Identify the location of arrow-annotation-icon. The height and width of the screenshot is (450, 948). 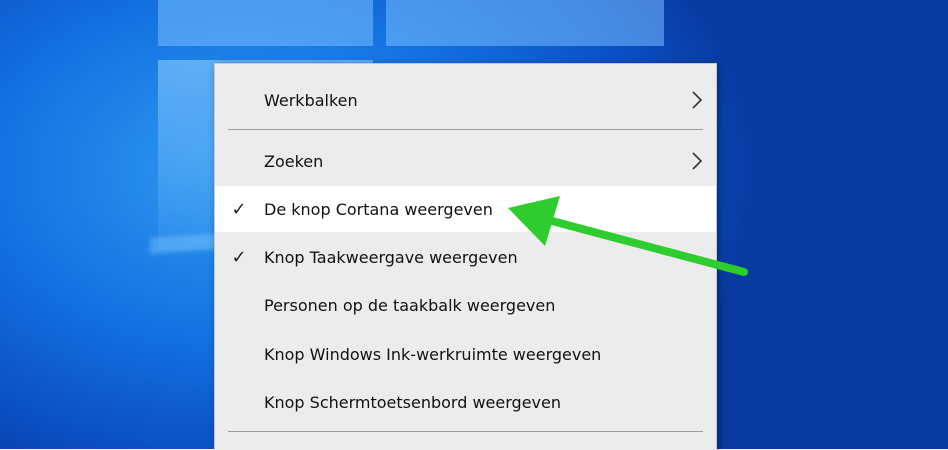
(628, 236).